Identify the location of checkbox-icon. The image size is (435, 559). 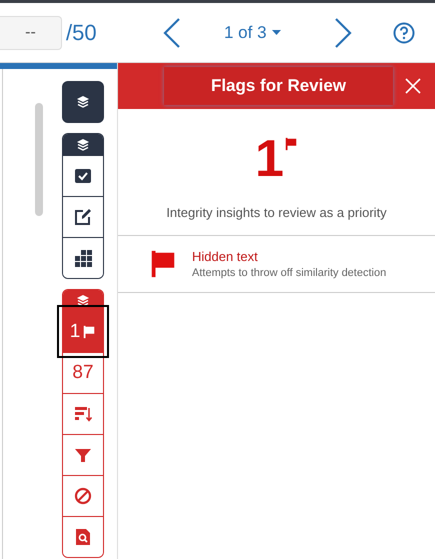
(83, 176).